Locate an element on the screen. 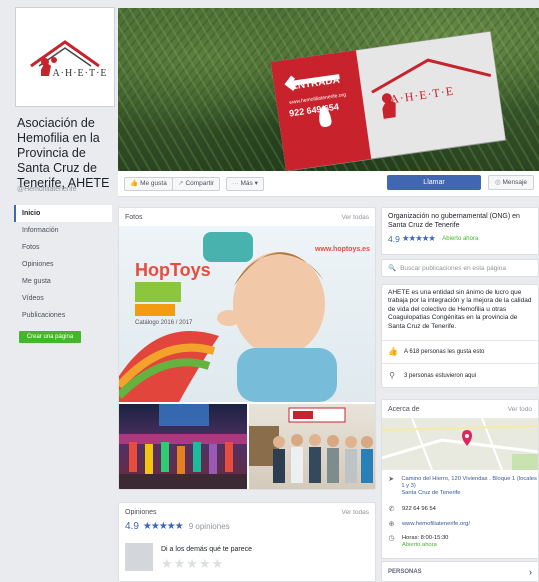 The height and width of the screenshot is (582, 539). like-button: 👍 Me gusta is located at coordinates (148, 184).